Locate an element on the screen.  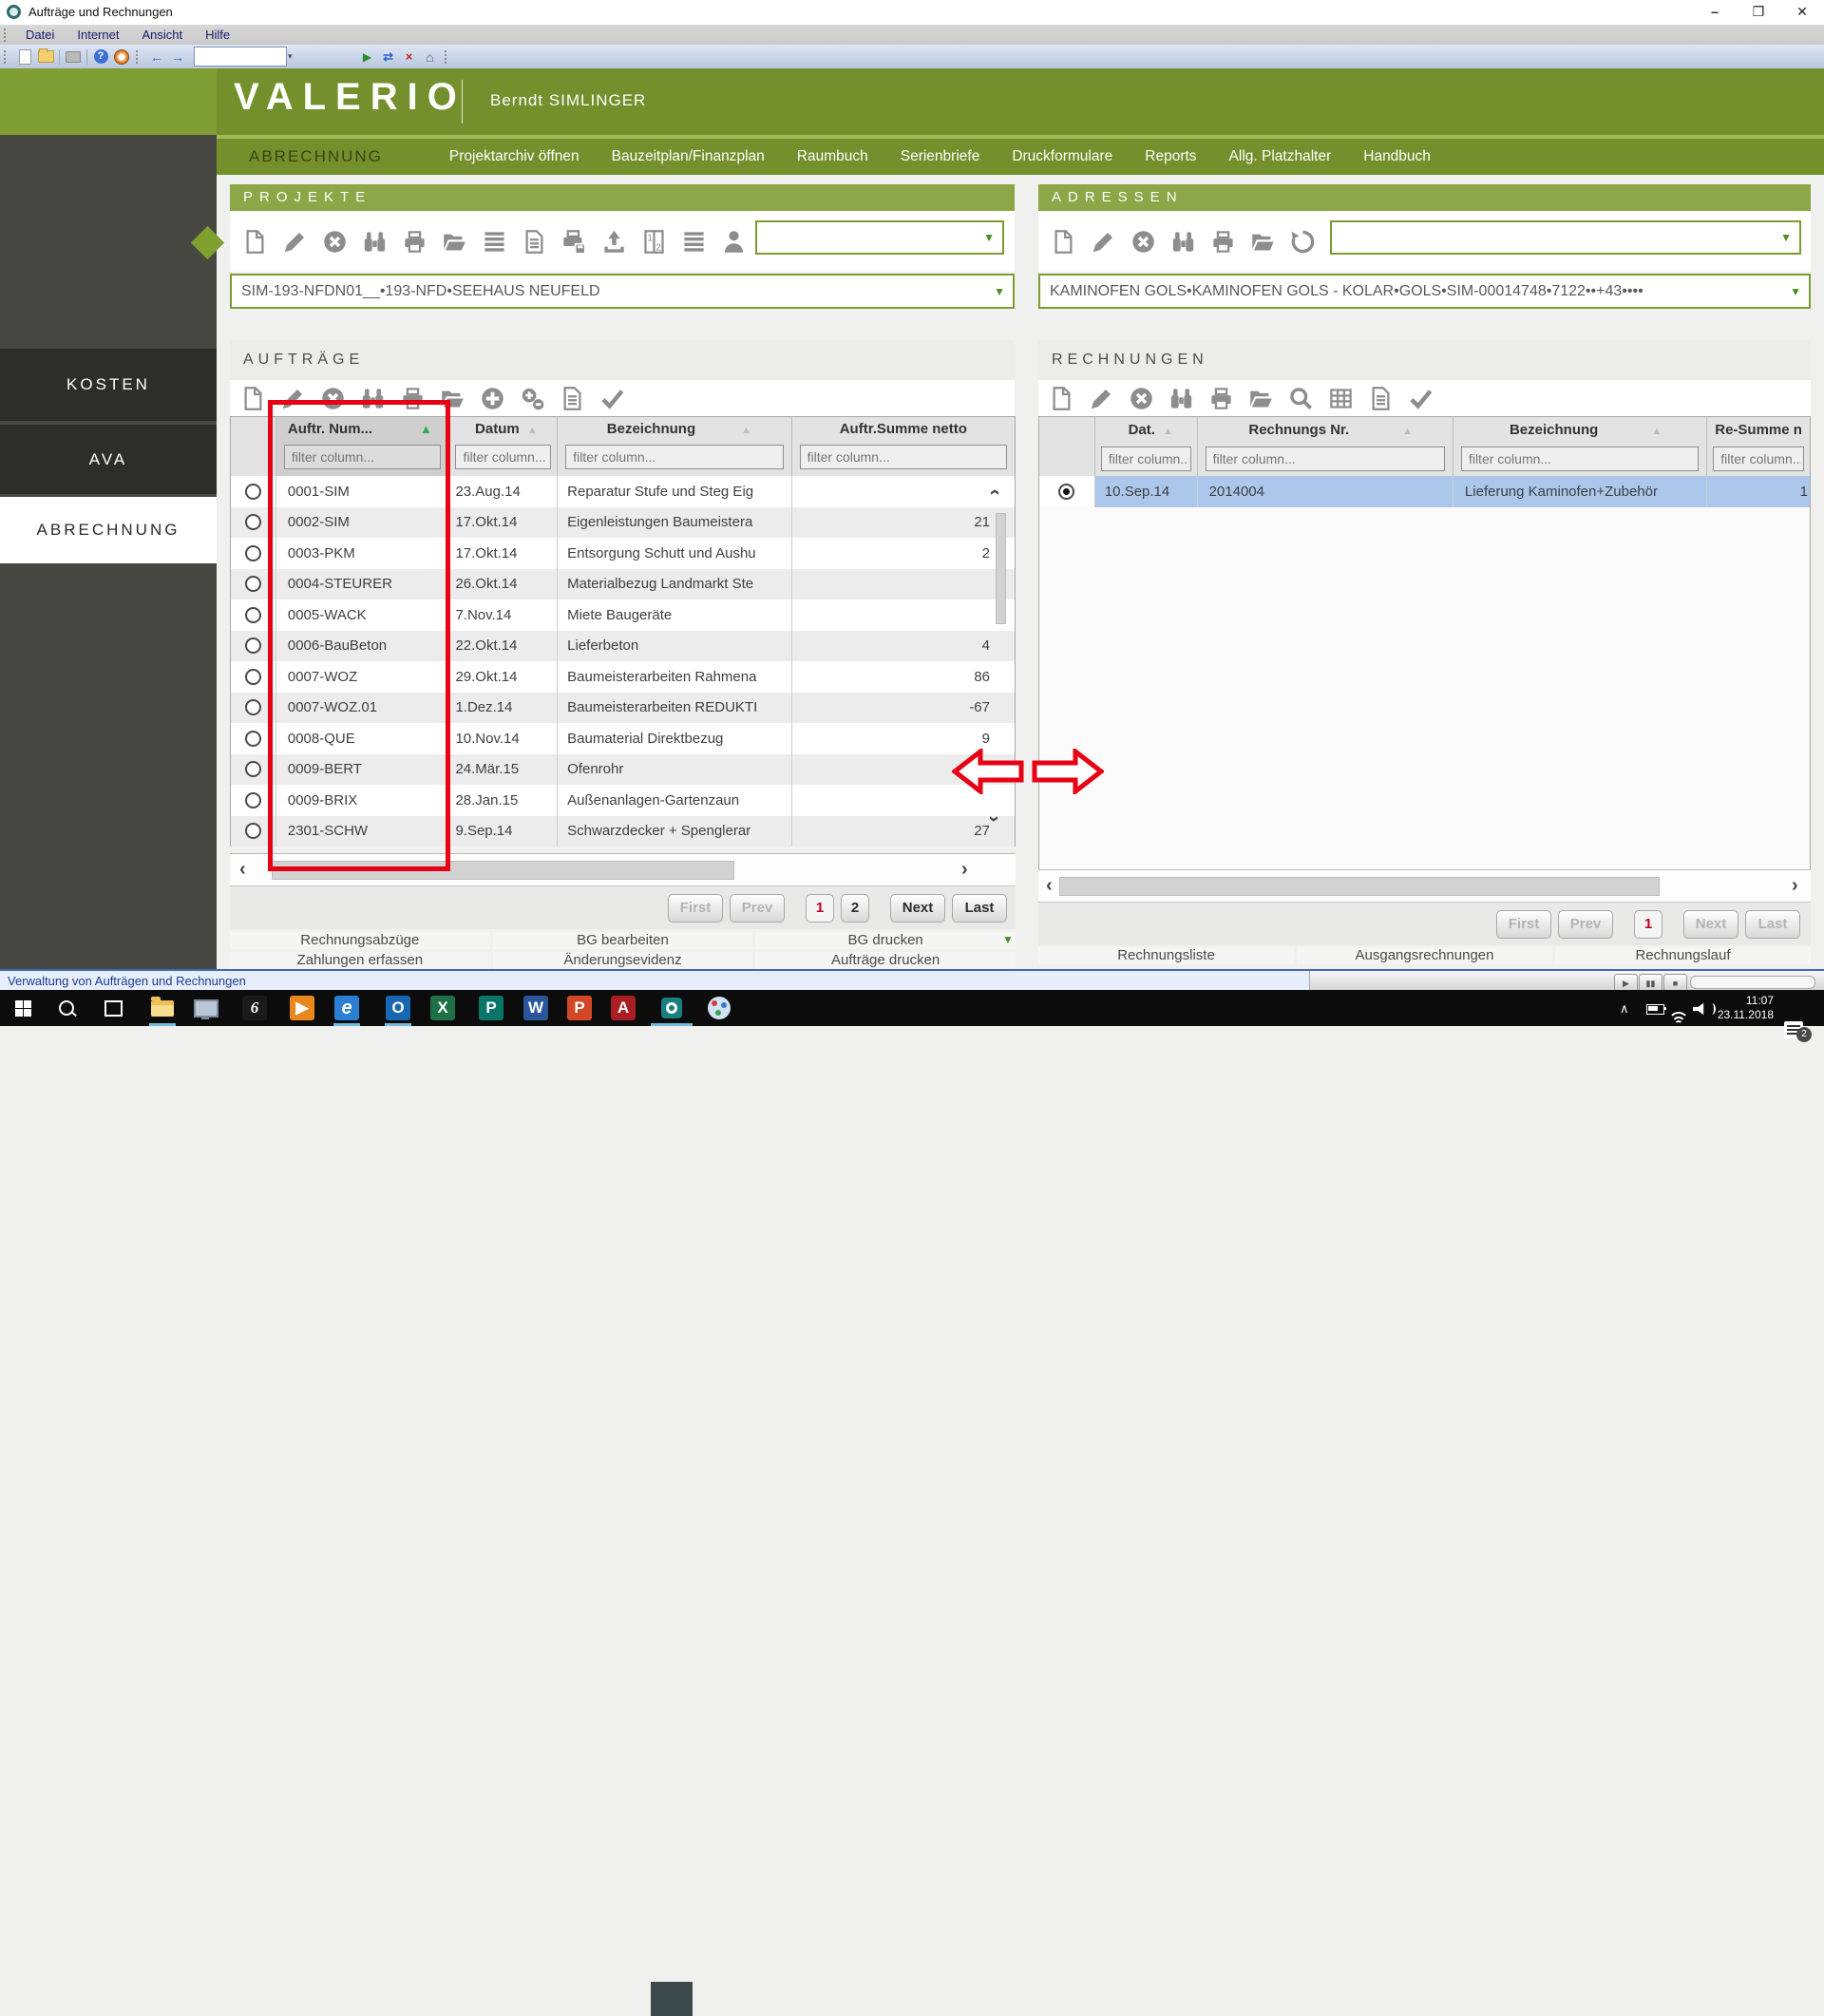
list-icon is located at coordinates (494, 242).